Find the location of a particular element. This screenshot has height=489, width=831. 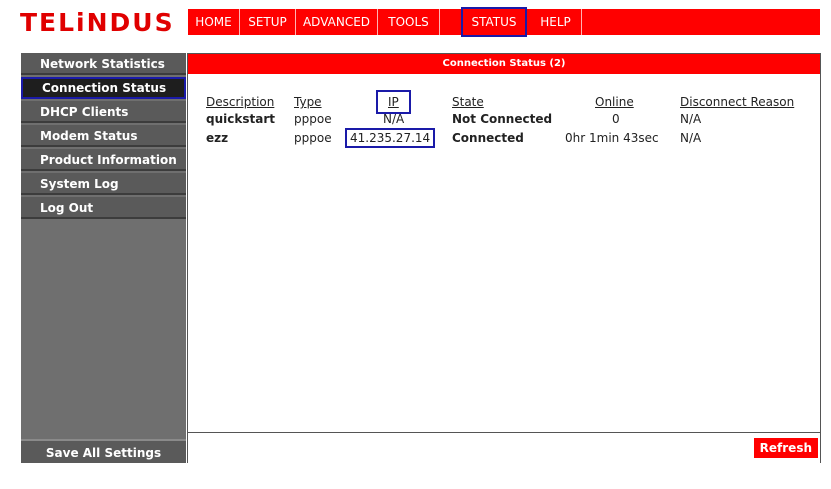

row-1-type: pppoe is located at coordinates (313, 119).